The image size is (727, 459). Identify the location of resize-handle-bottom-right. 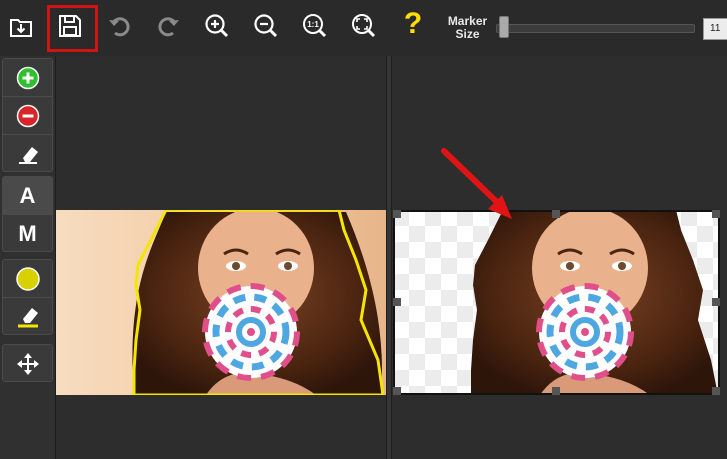
(716, 391).